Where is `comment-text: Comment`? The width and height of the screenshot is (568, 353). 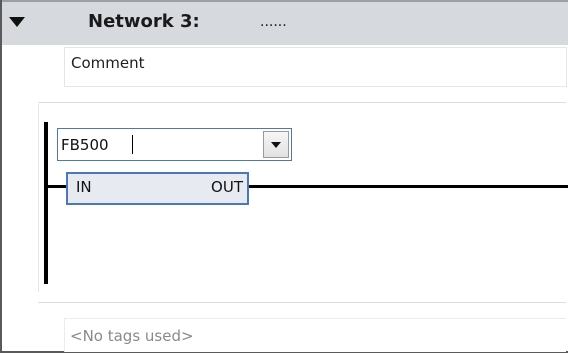
comment-text: Comment is located at coordinates (108, 63).